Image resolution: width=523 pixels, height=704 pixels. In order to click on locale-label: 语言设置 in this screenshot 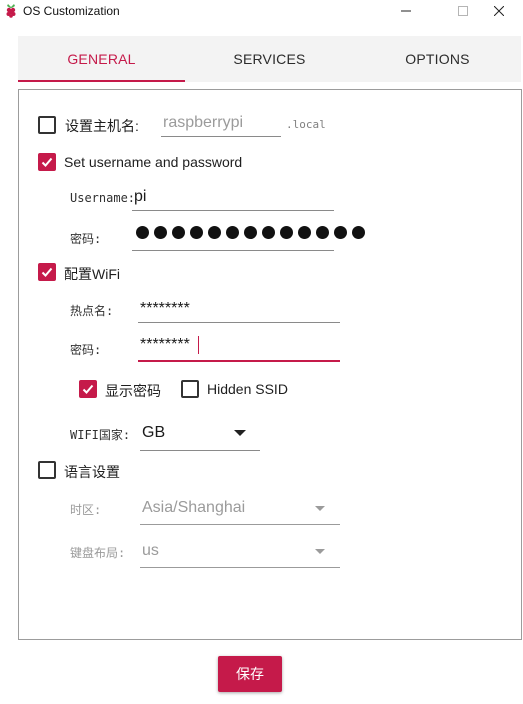, I will do `click(92, 472)`.